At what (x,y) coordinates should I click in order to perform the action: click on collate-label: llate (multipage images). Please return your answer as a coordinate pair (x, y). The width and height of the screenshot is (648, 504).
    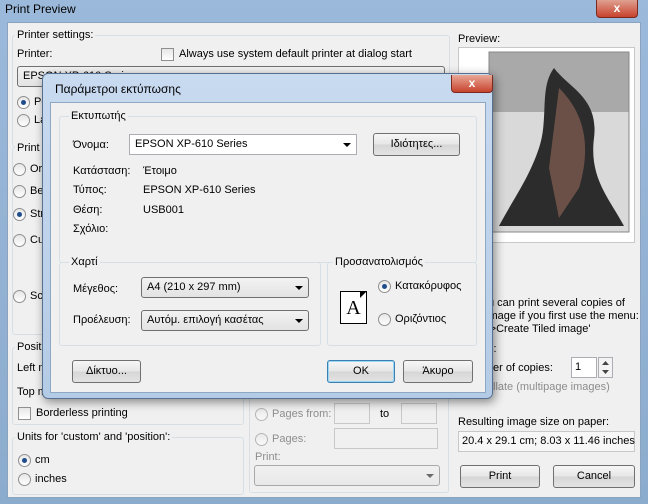
    Looking at the image, I should click on (551, 387).